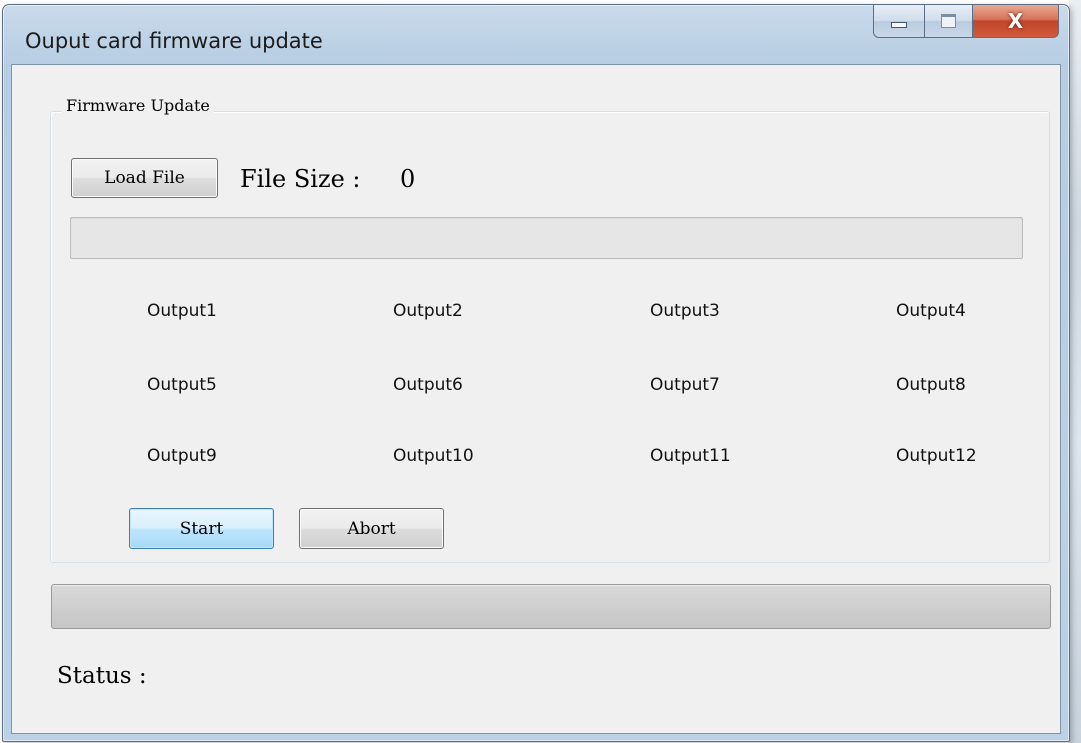 The image size is (1081, 743). I want to click on file-progress-bar, so click(546, 238).